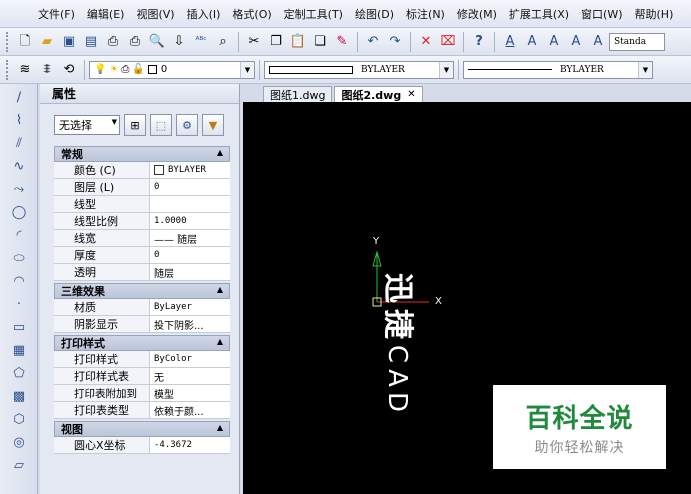 The height and width of the screenshot is (494, 691). What do you see at coordinates (654, 14) in the screenshot?
I see `menu-help: 帮助(H)` at bounding box center [654, 14].